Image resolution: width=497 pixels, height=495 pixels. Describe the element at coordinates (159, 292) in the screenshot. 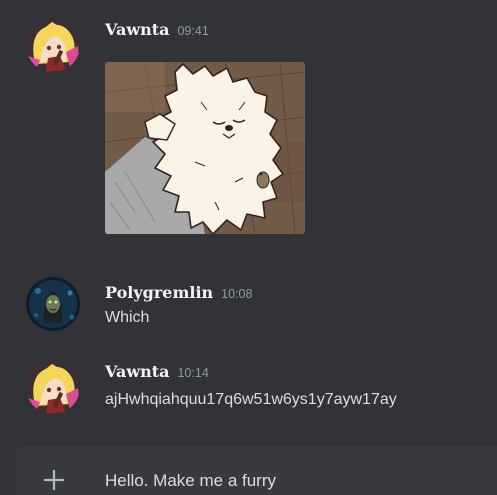

I see `username: Polygremlin` at that location.